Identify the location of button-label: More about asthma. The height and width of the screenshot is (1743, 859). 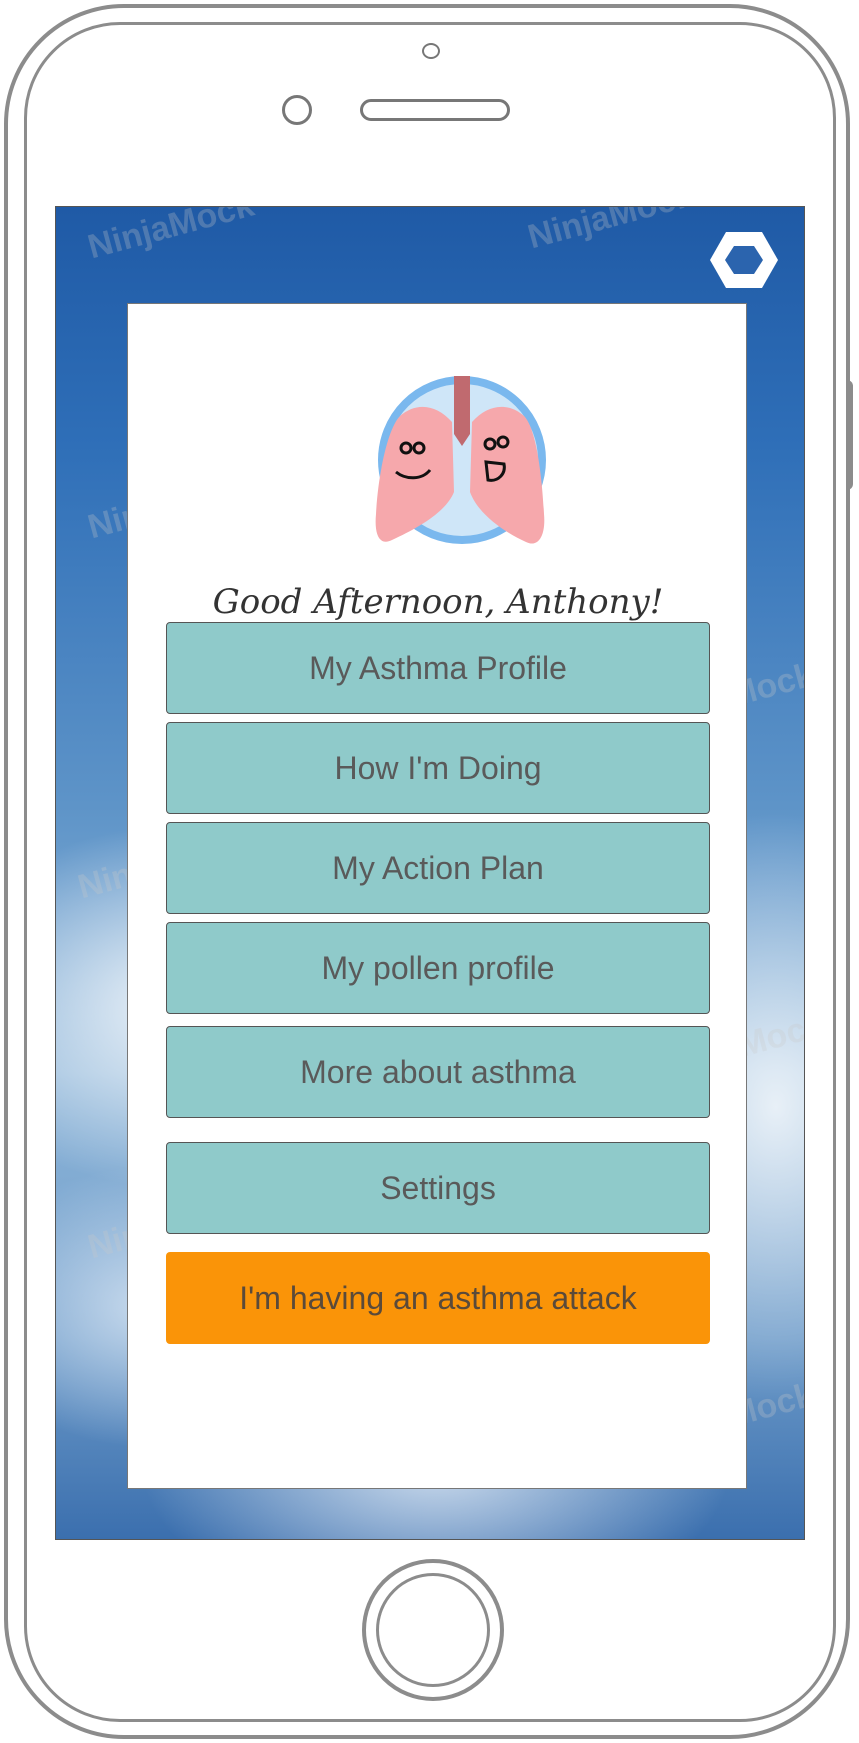
(438, 1071).